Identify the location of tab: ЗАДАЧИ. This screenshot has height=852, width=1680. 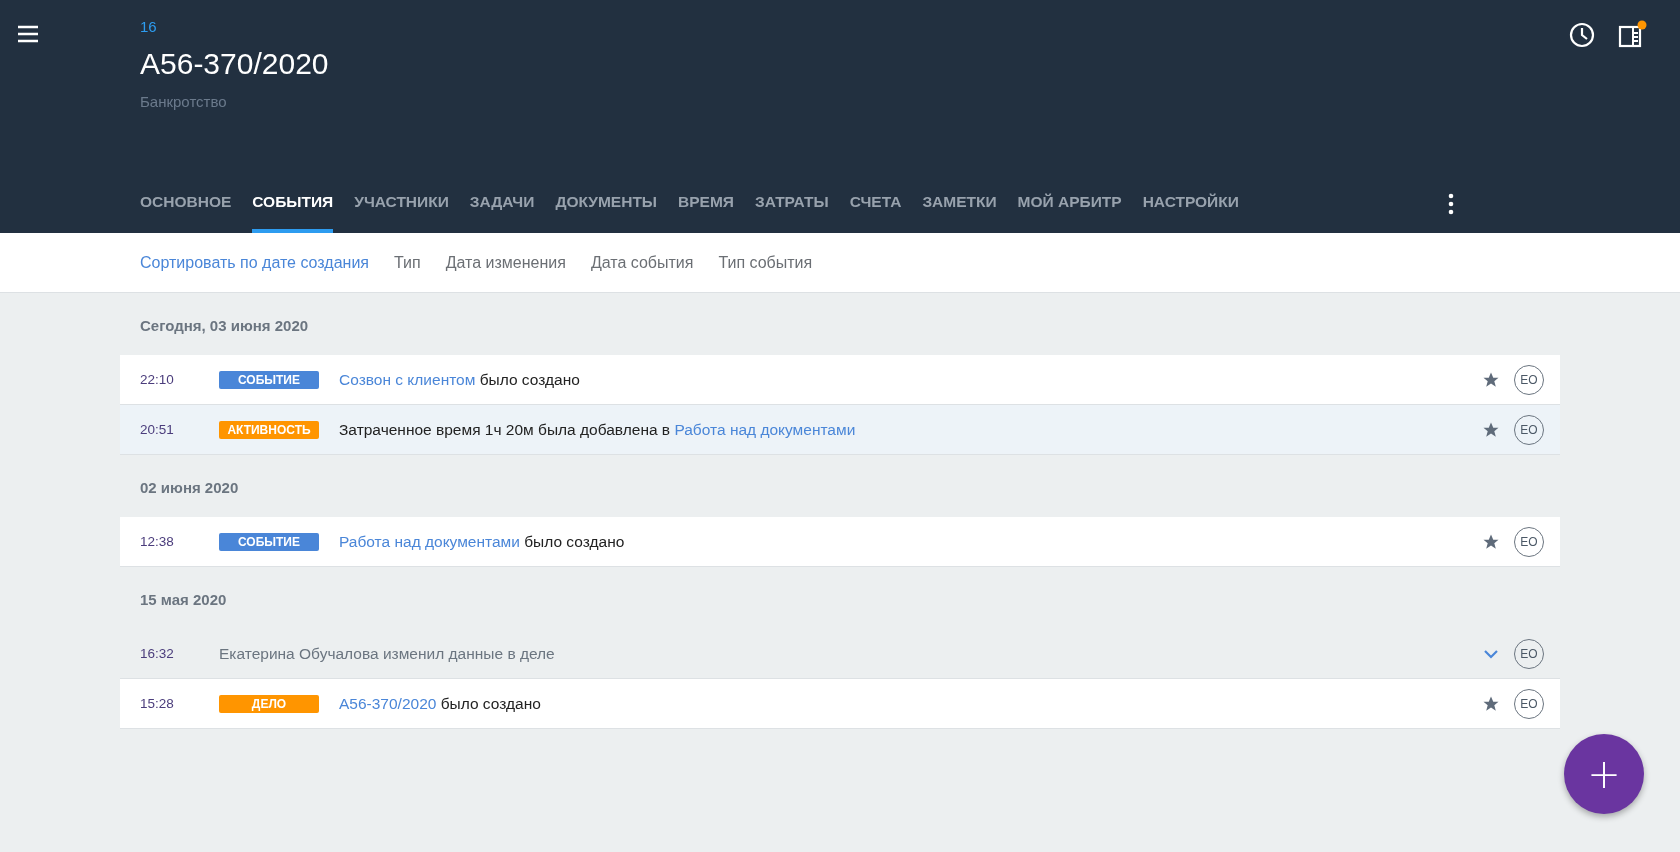
(502, 213).